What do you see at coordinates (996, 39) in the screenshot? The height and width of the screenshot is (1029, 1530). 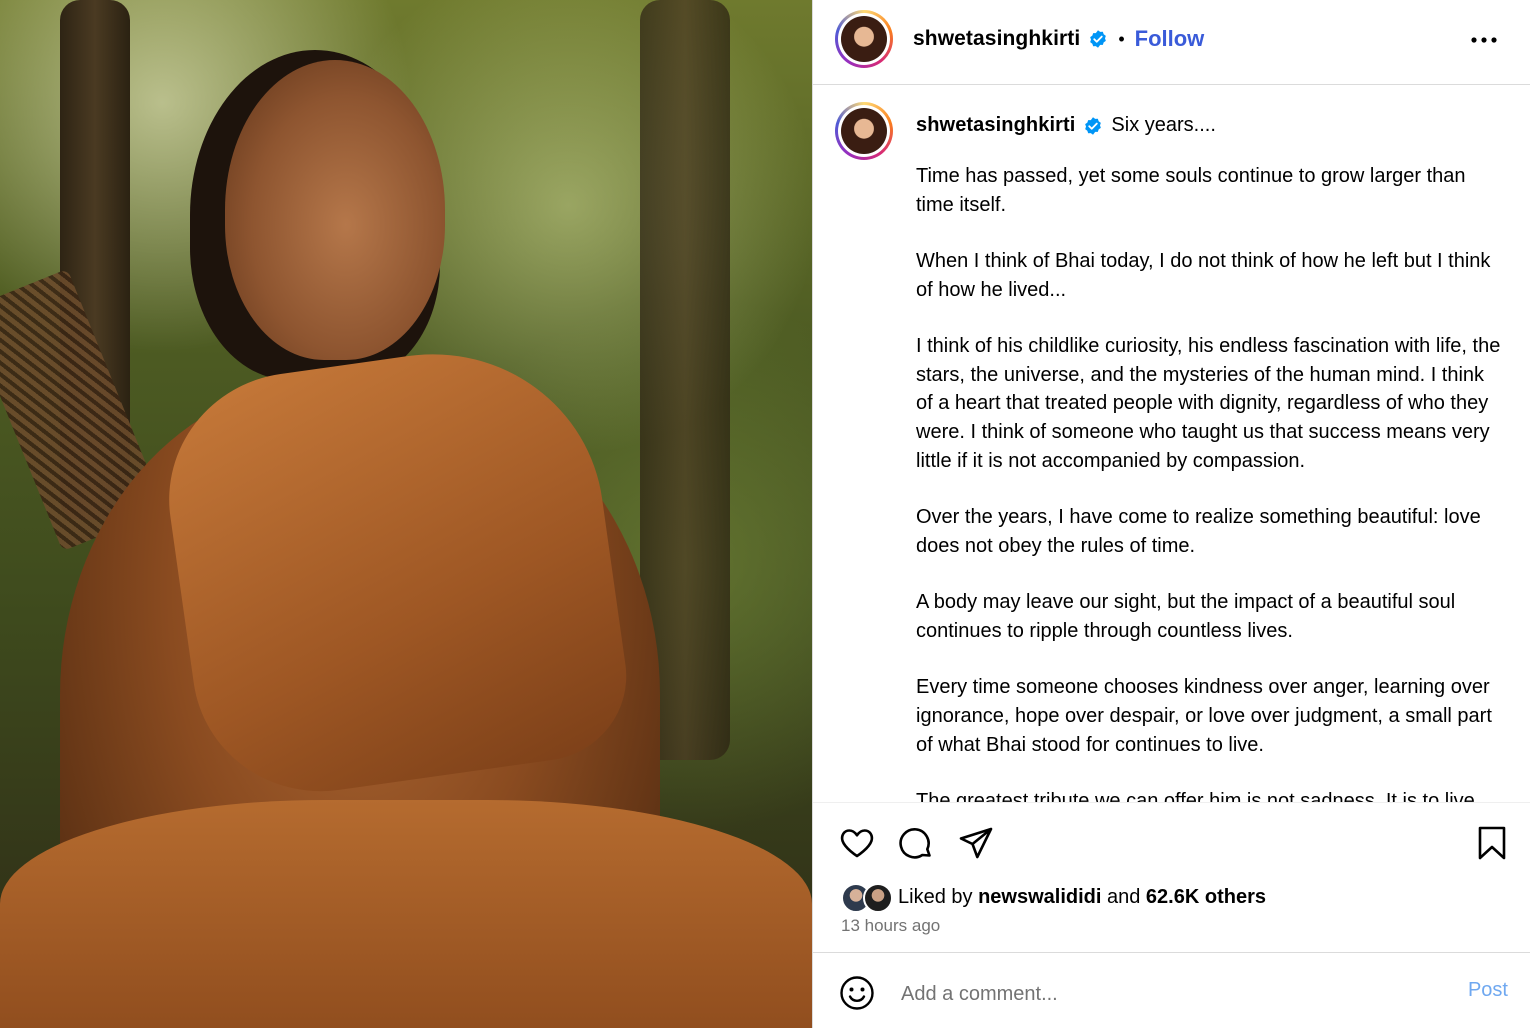 I see `username-link: shwetasinghkirti` at bounding box center [996, 39].